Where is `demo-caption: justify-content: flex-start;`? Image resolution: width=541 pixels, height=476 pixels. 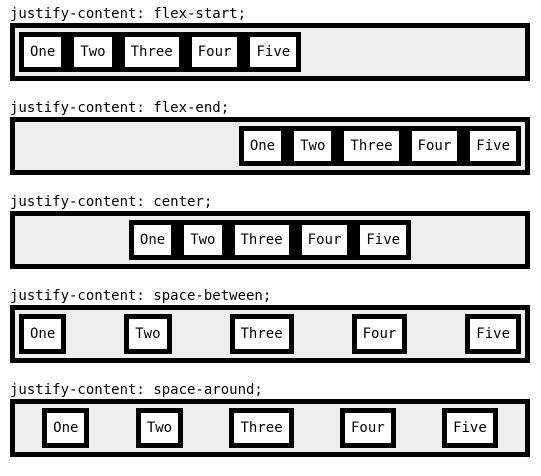 demo-caption: justify-content: flex-start; is located at coordinates (128, 14).